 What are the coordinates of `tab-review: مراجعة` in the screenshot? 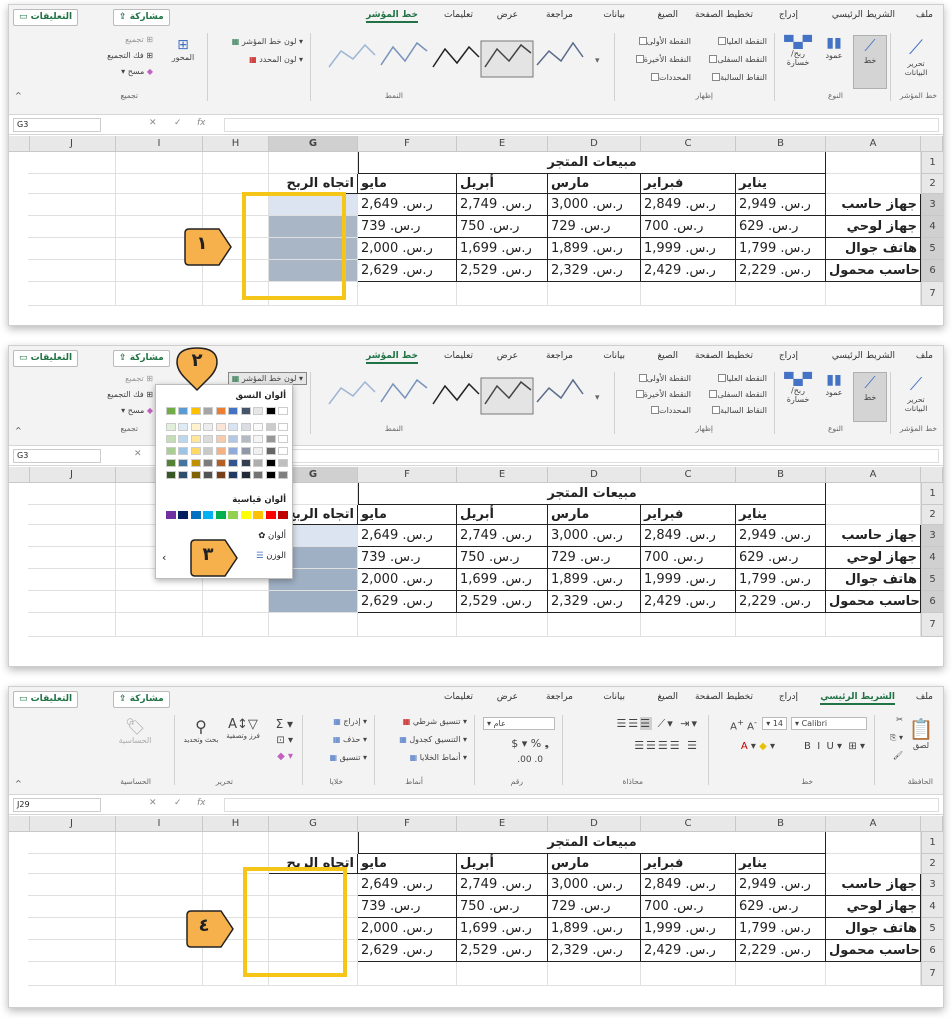 It's located at (559, 697).